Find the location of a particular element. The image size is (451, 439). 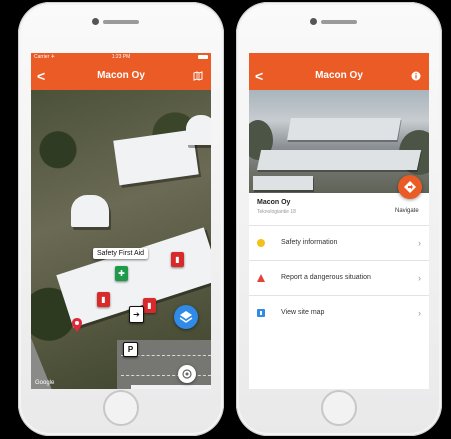

menu-item-label: Safety information is located at coordinates (309, 242).